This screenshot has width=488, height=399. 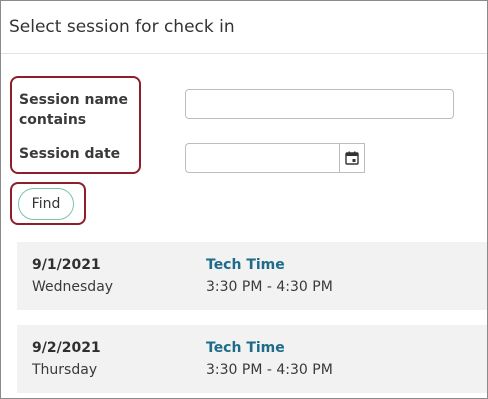 What do you see at coordinates (244, 27) in the screenshot?
I see `page-title: Select session for check in` at bounding box center [244, 27].